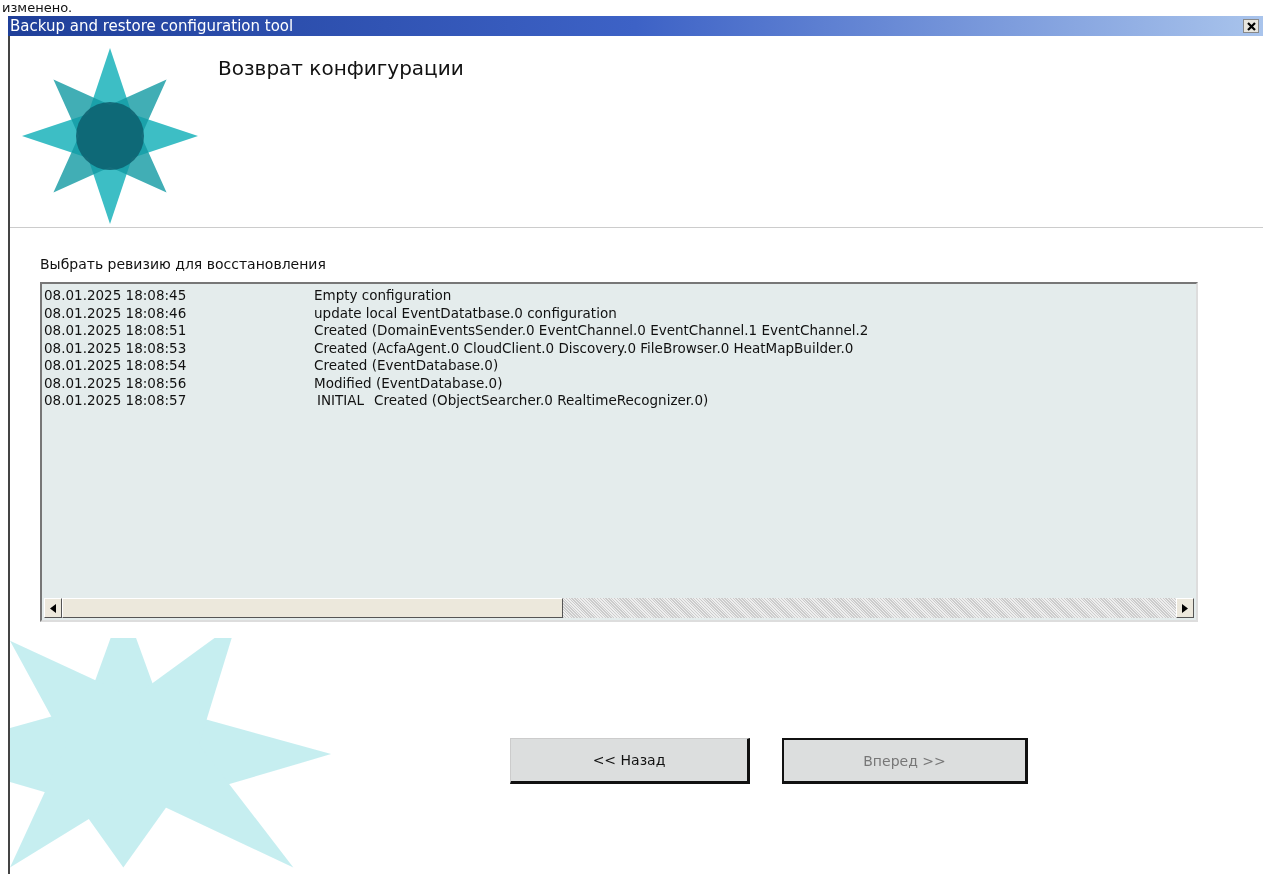 This screenshot has width=1263, height=874. Describe the element at coordinates (341, 401) in the screenshot. I see `revision-tag: INITIAL` at that location.